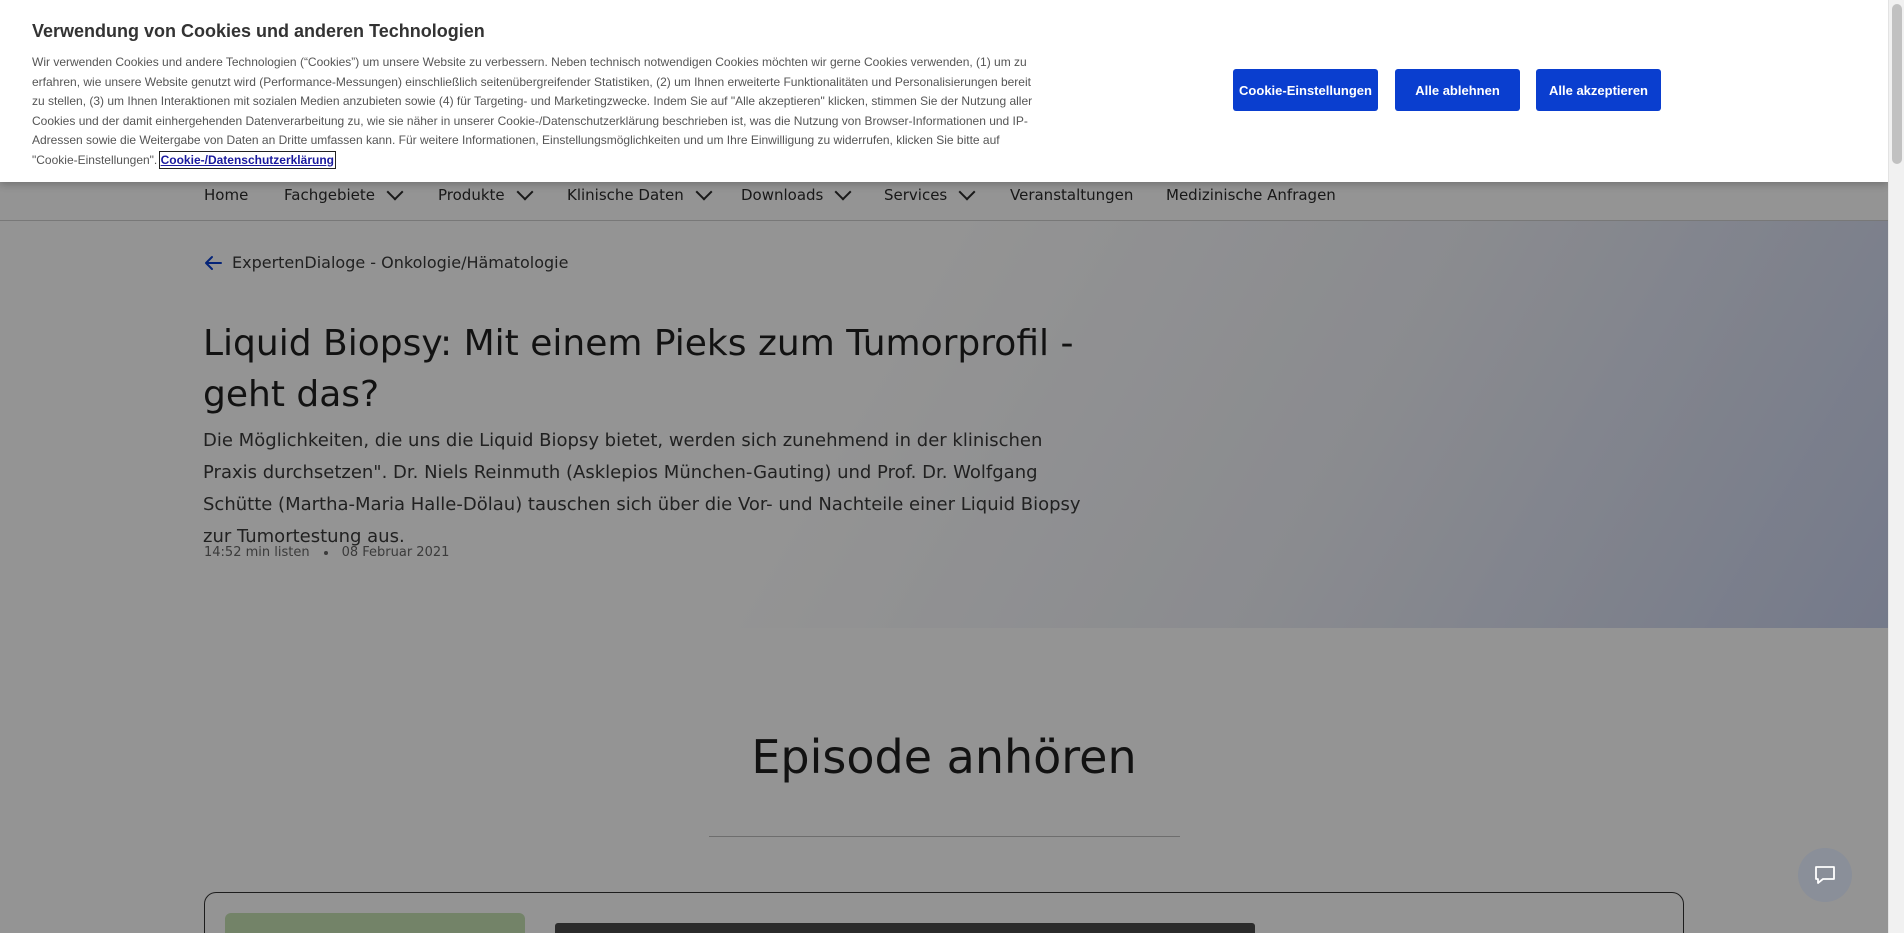  Describe the element at coordinates (247, 159) in the screenshot. I see `privacy-policy-link: Cookie-/Datenschutzerklärung` at that location.